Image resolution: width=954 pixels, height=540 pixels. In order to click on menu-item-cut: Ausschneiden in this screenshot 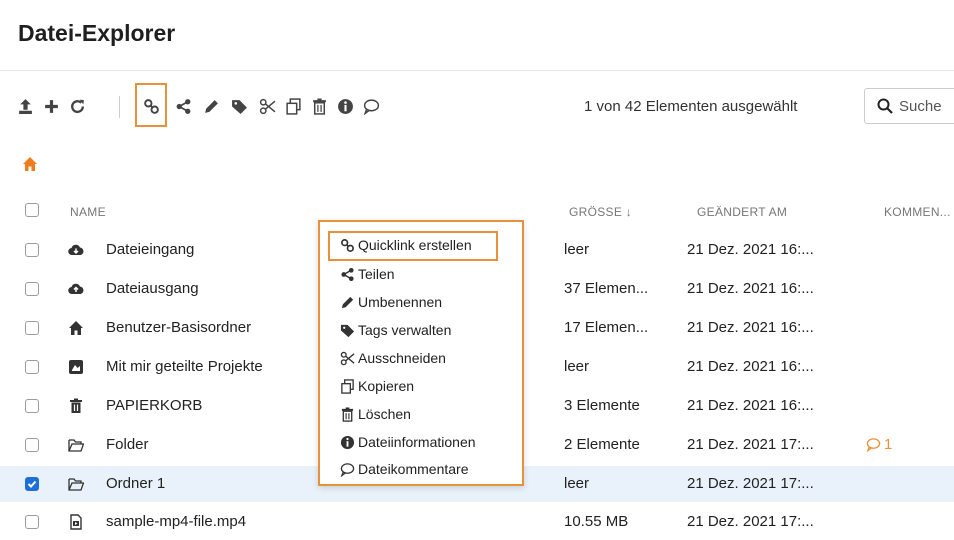, I will do `click(393, 358)`.